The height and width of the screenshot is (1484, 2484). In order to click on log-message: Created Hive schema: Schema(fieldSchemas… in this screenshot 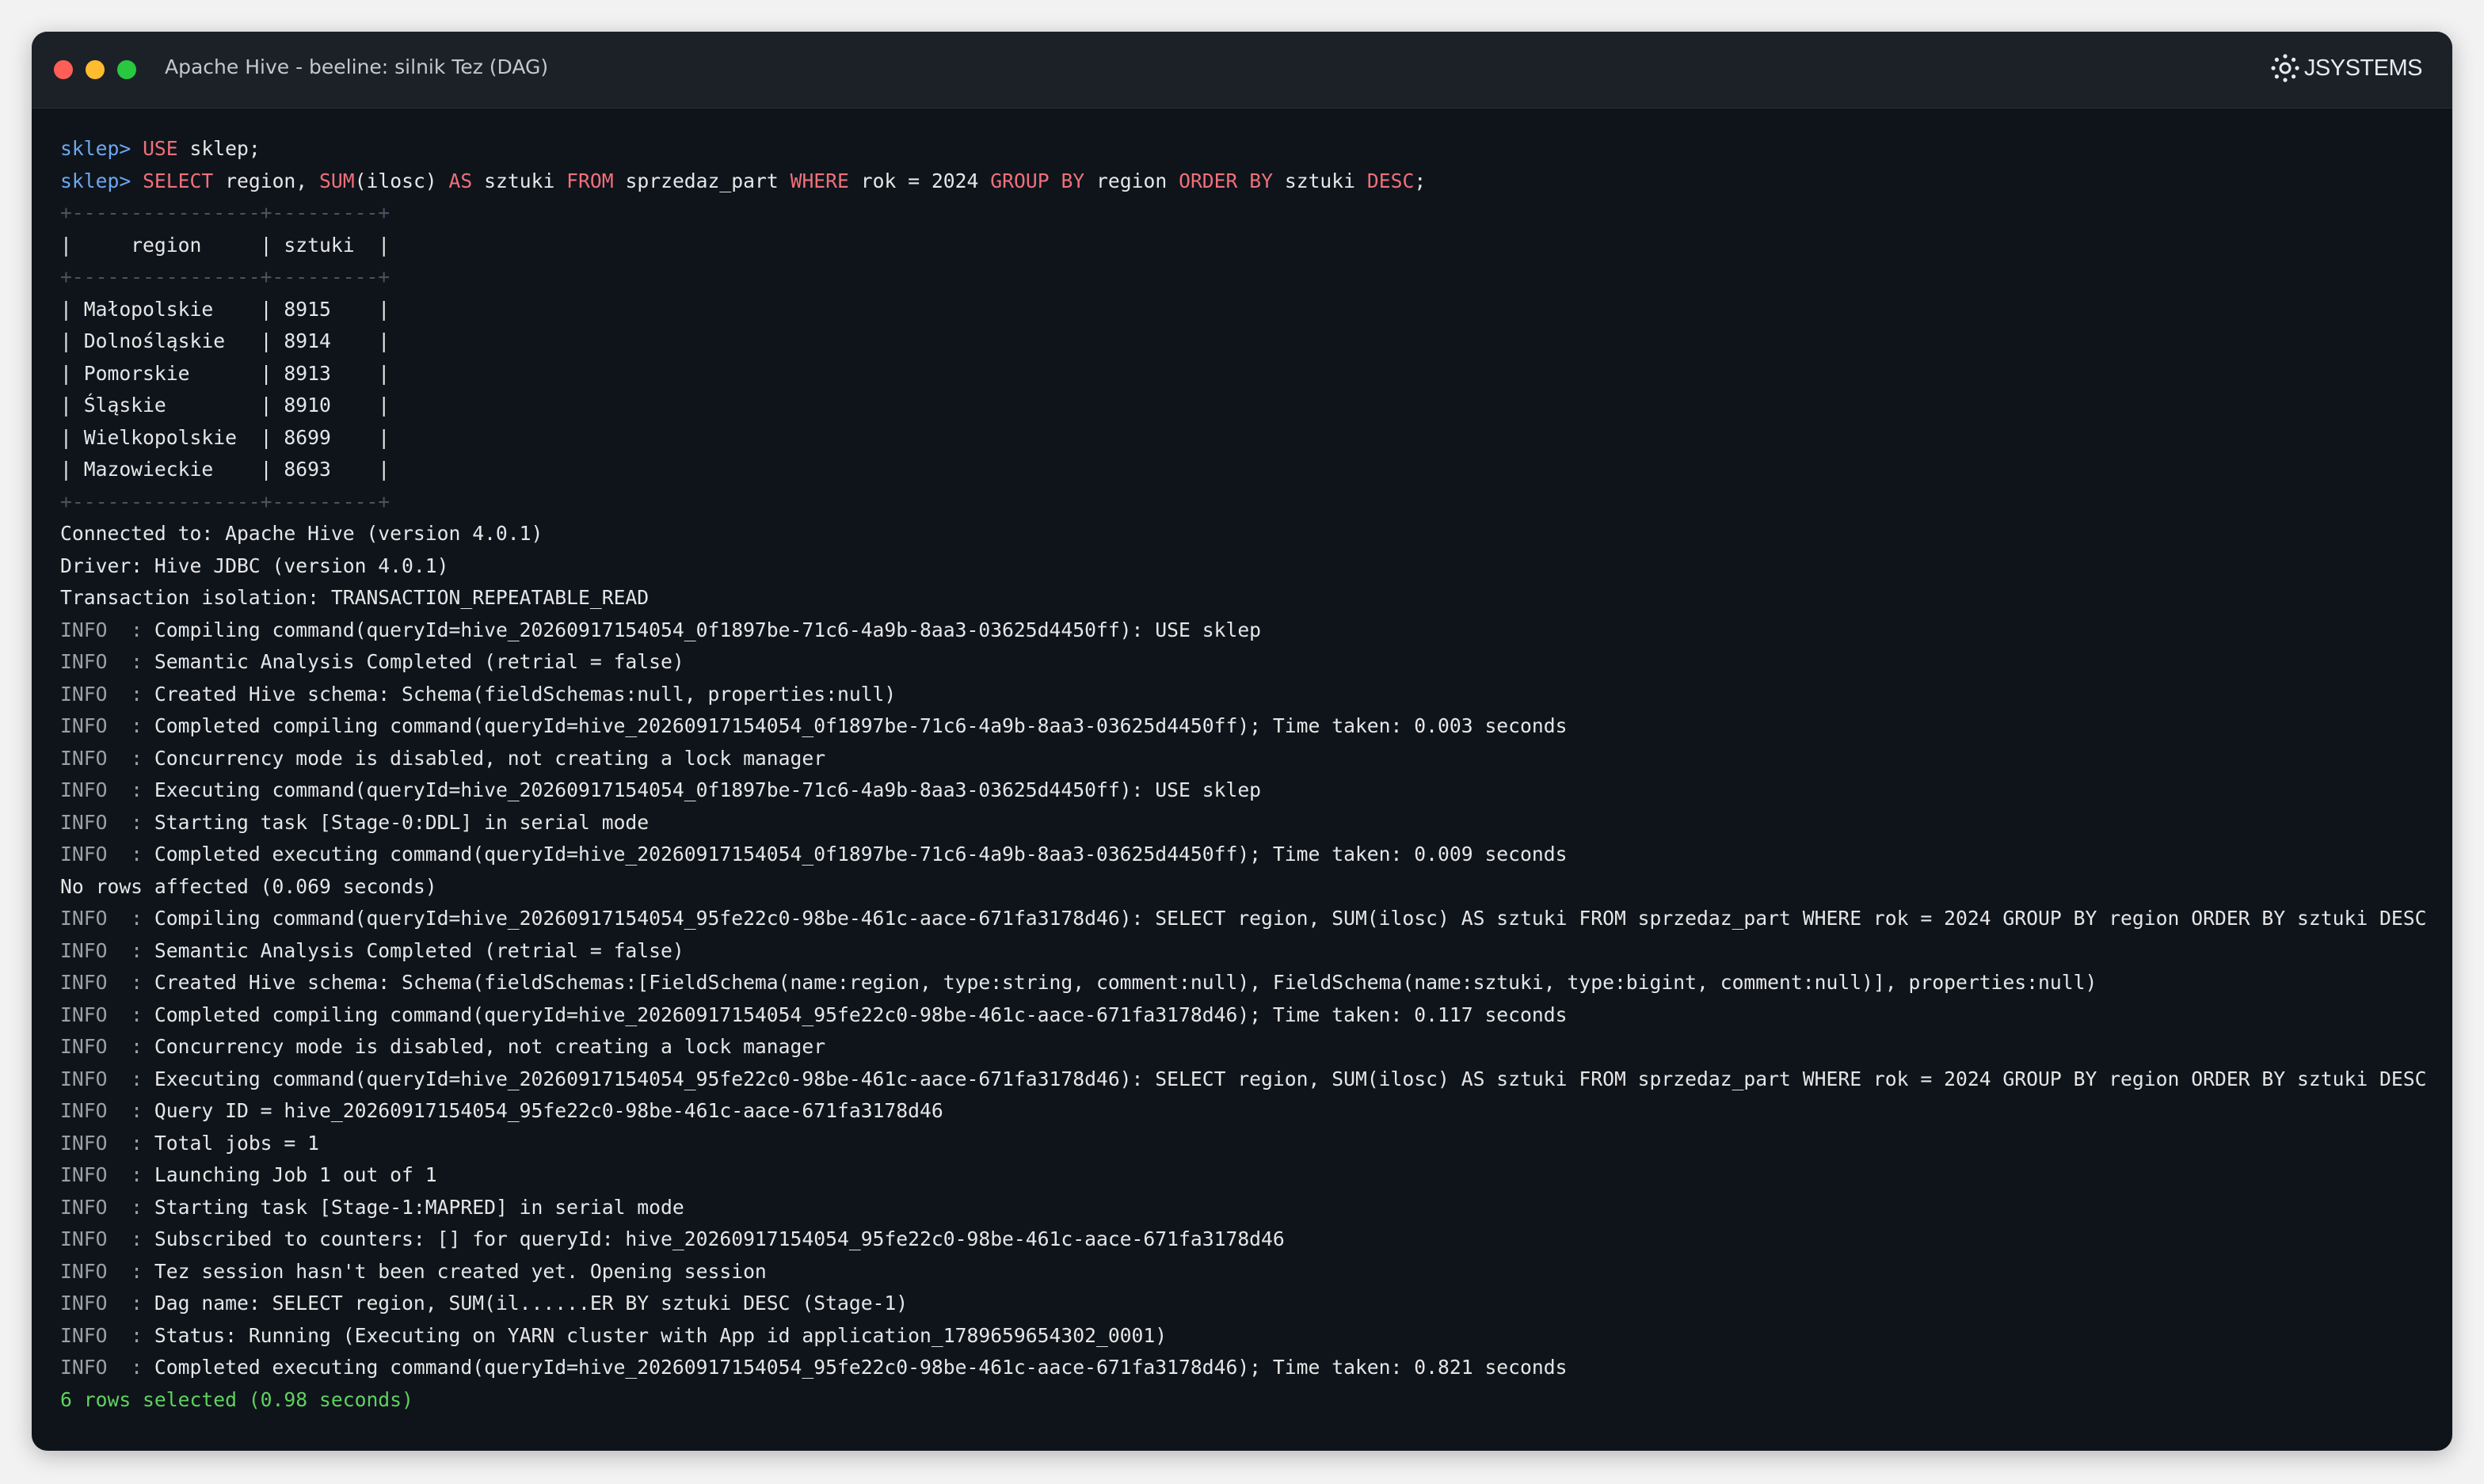, I will do `click(520, 694)`.